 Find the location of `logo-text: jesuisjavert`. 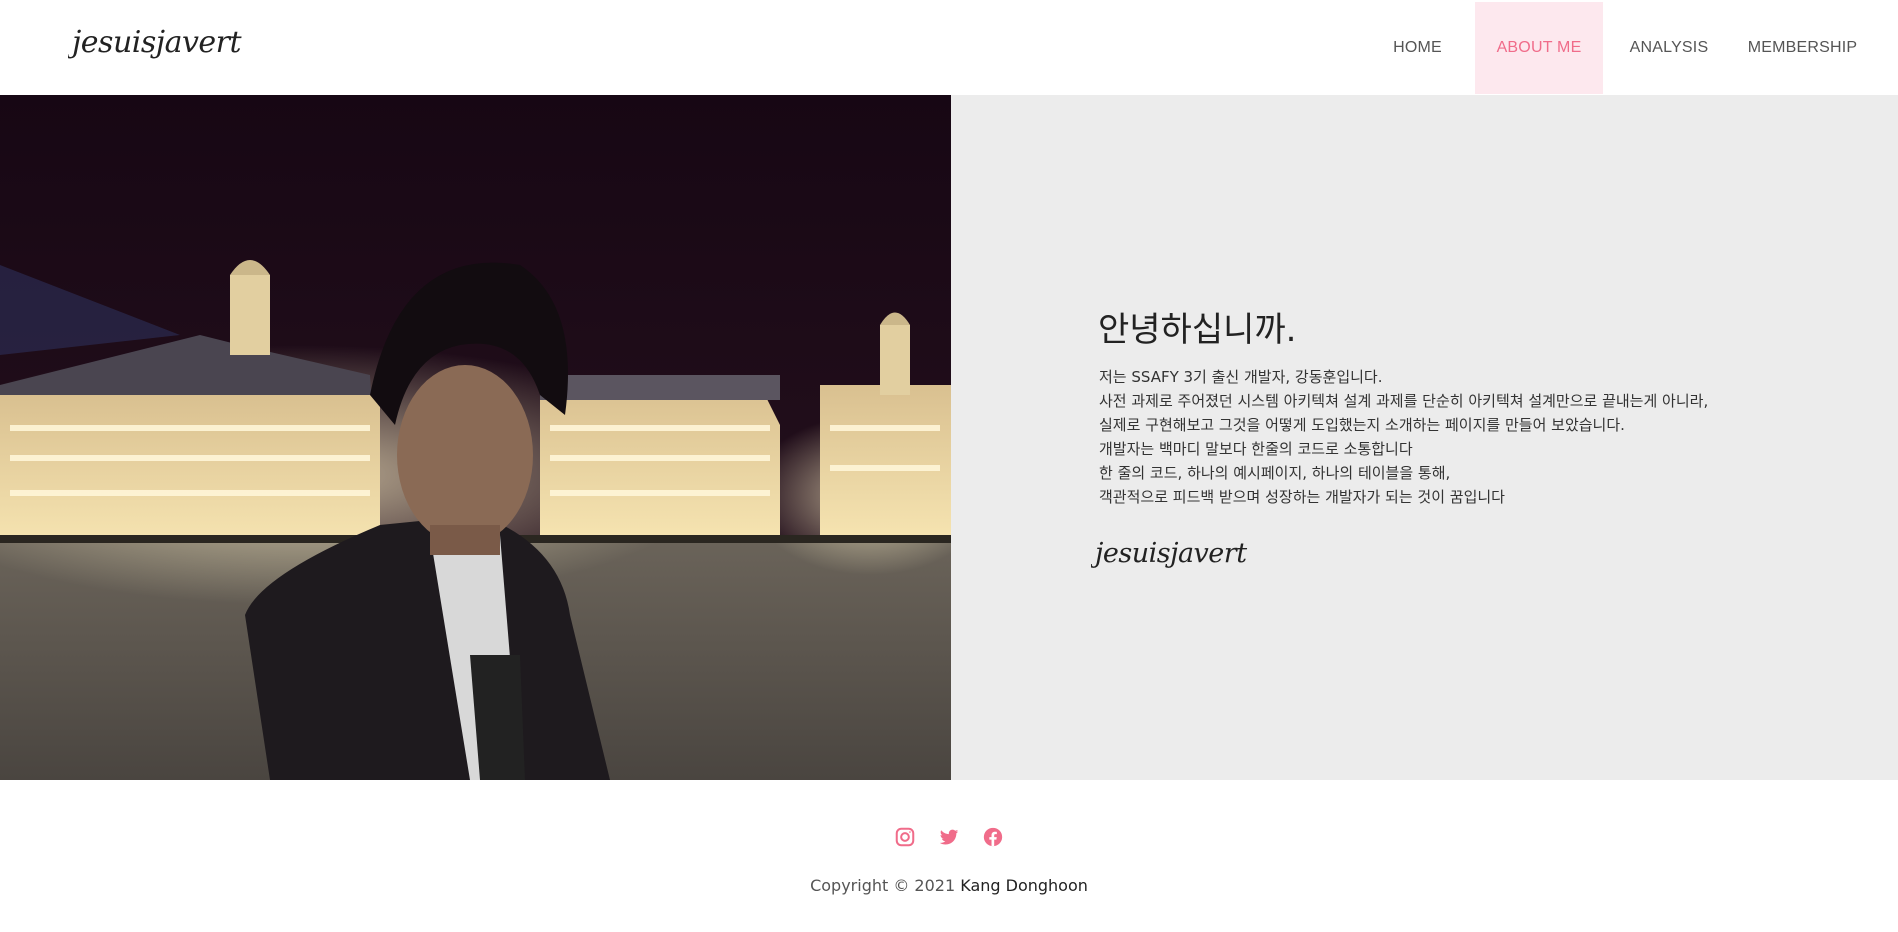

logo-text: jesuisjavert is located at coordinates (155, 42).